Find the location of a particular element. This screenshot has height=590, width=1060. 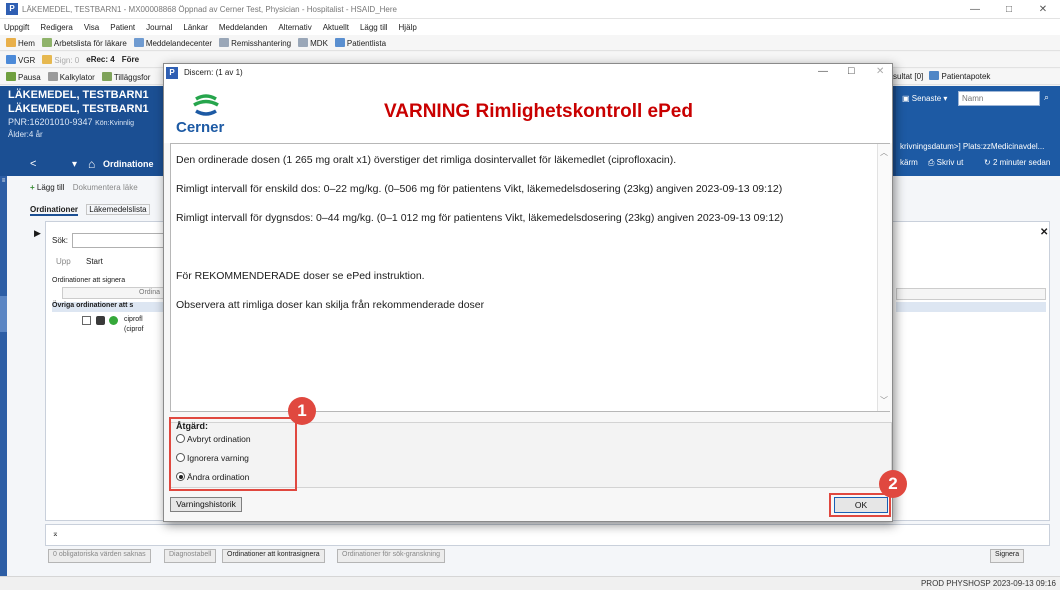

dialog-close-button: ✕ is located at coordinates (880, 71).